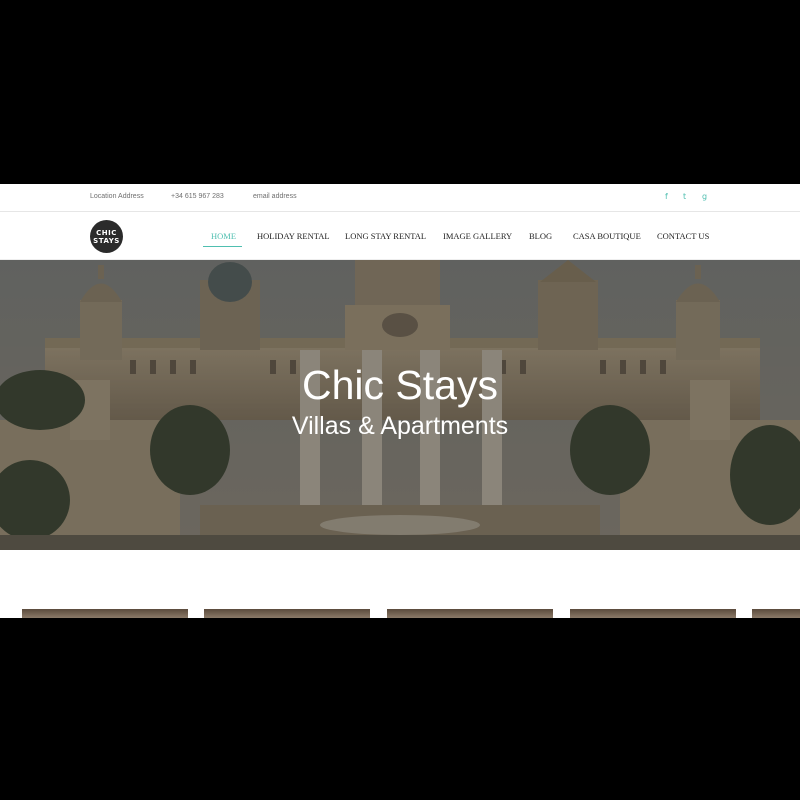 Image resolution: width=800 pixels, height=800 pixels. Describe the element at coordinates (684, 196) in the screenshot. I see `twitter-icon: t` at that location.